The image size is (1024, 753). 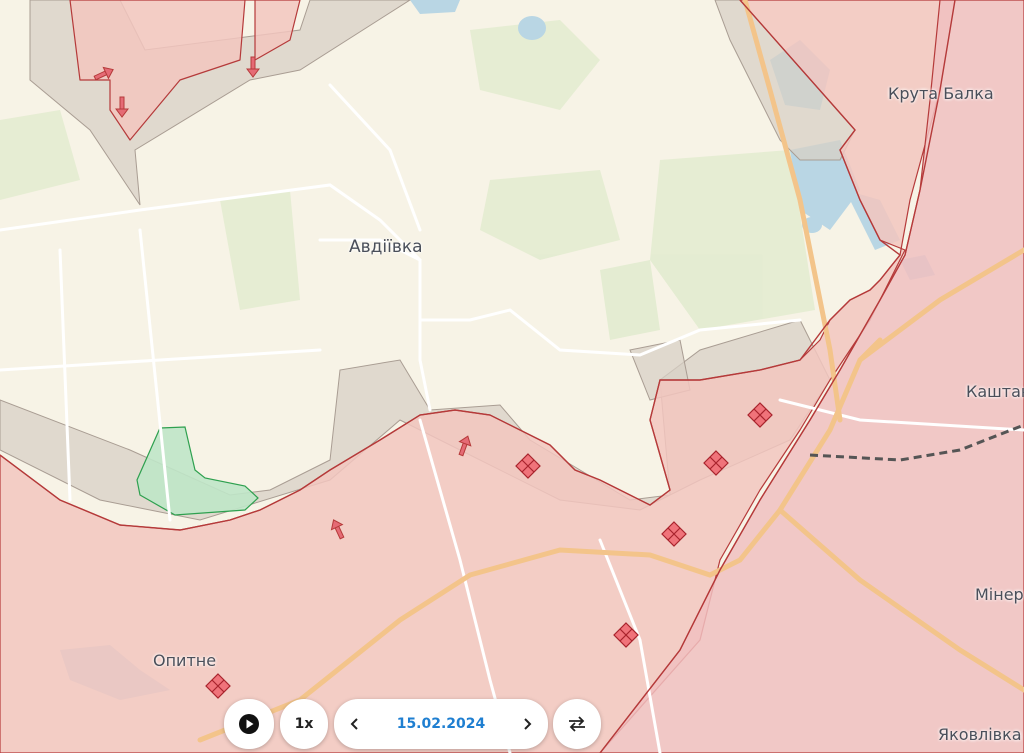 I want to click on play-icon, so click(x=249, y=724).